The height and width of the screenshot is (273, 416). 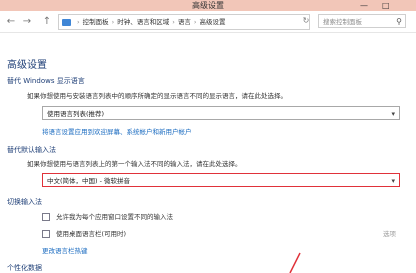 I want to click on annotation-arrow, so click(x=295, y=262).